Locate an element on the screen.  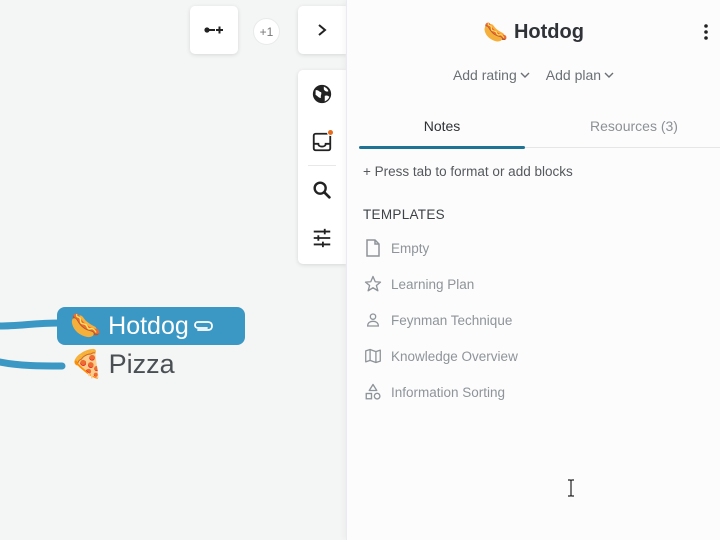
mindmap-node-hotdog: 🌭 Hotdog is located at coordinates (151, 326).